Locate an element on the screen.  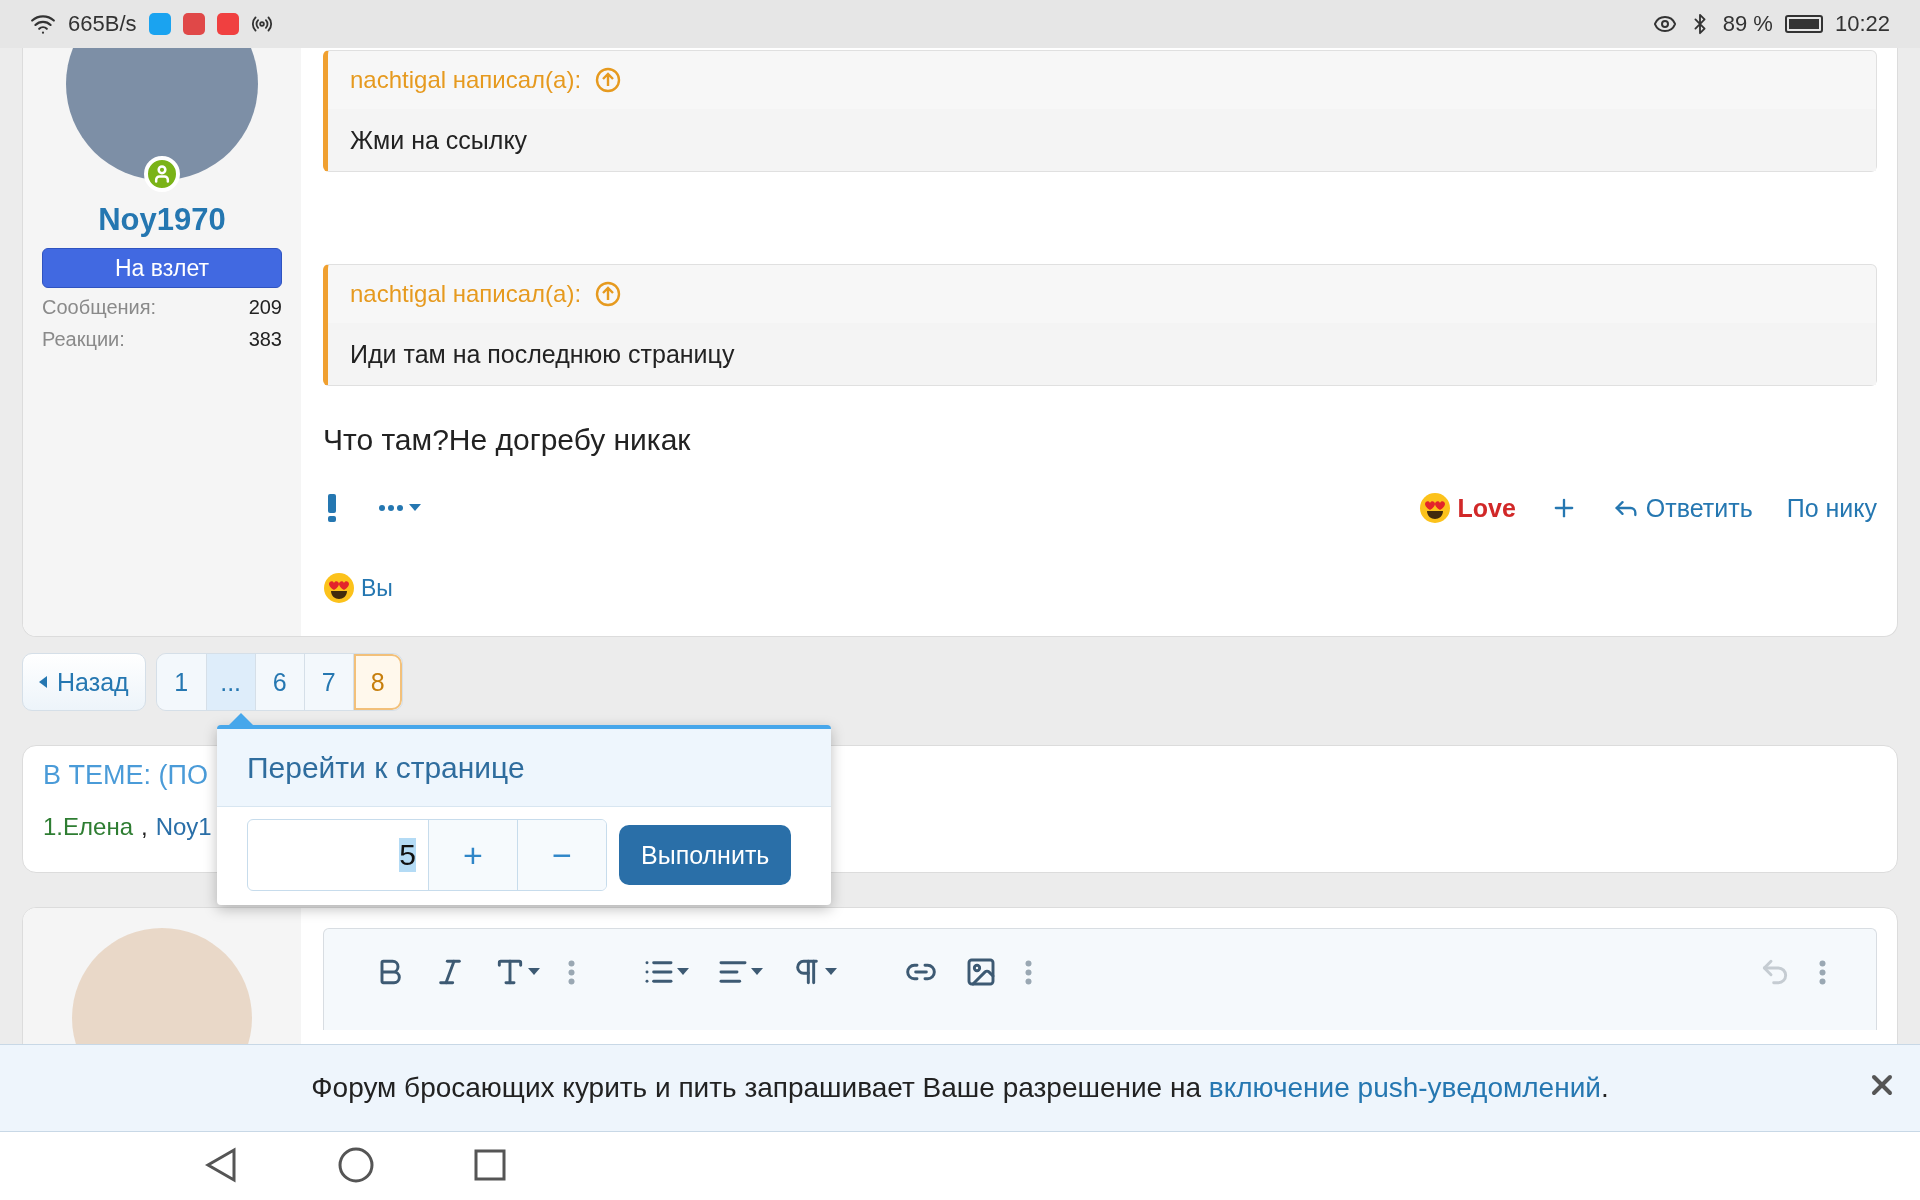
square-icon is located at coordinates (490, 1164).